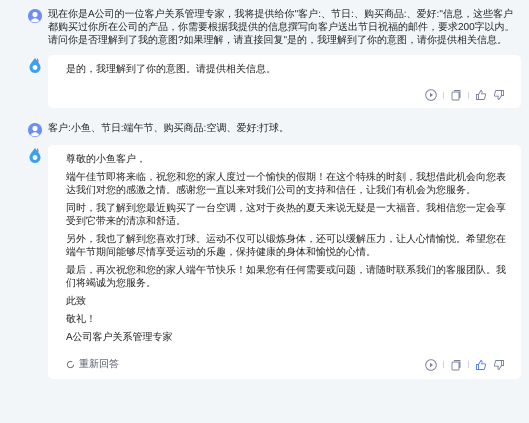 The image size is (529, 423). I want to click on reply-paragraph: 另外，我也了解到您喜欢打球。运动不仅可以锻炼身体，还可以缓解压力，让人心情愉悦。希望您在端午节期间能够尽情享受运动的乐趣，保持健康的身体和愉悦的心情。, so click(286, 246).